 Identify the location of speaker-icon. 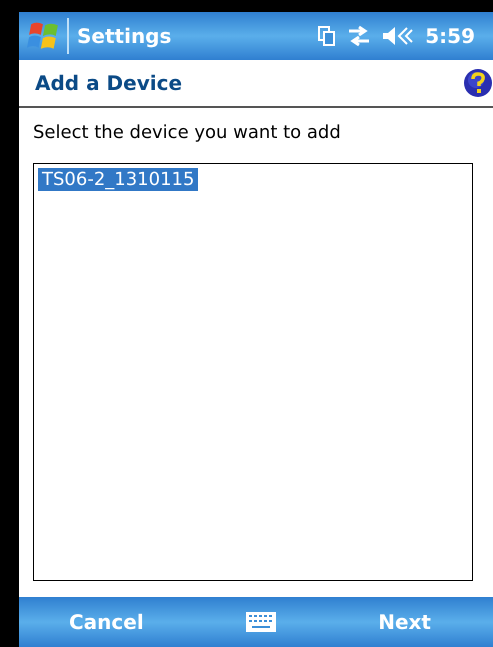
(398, 36).